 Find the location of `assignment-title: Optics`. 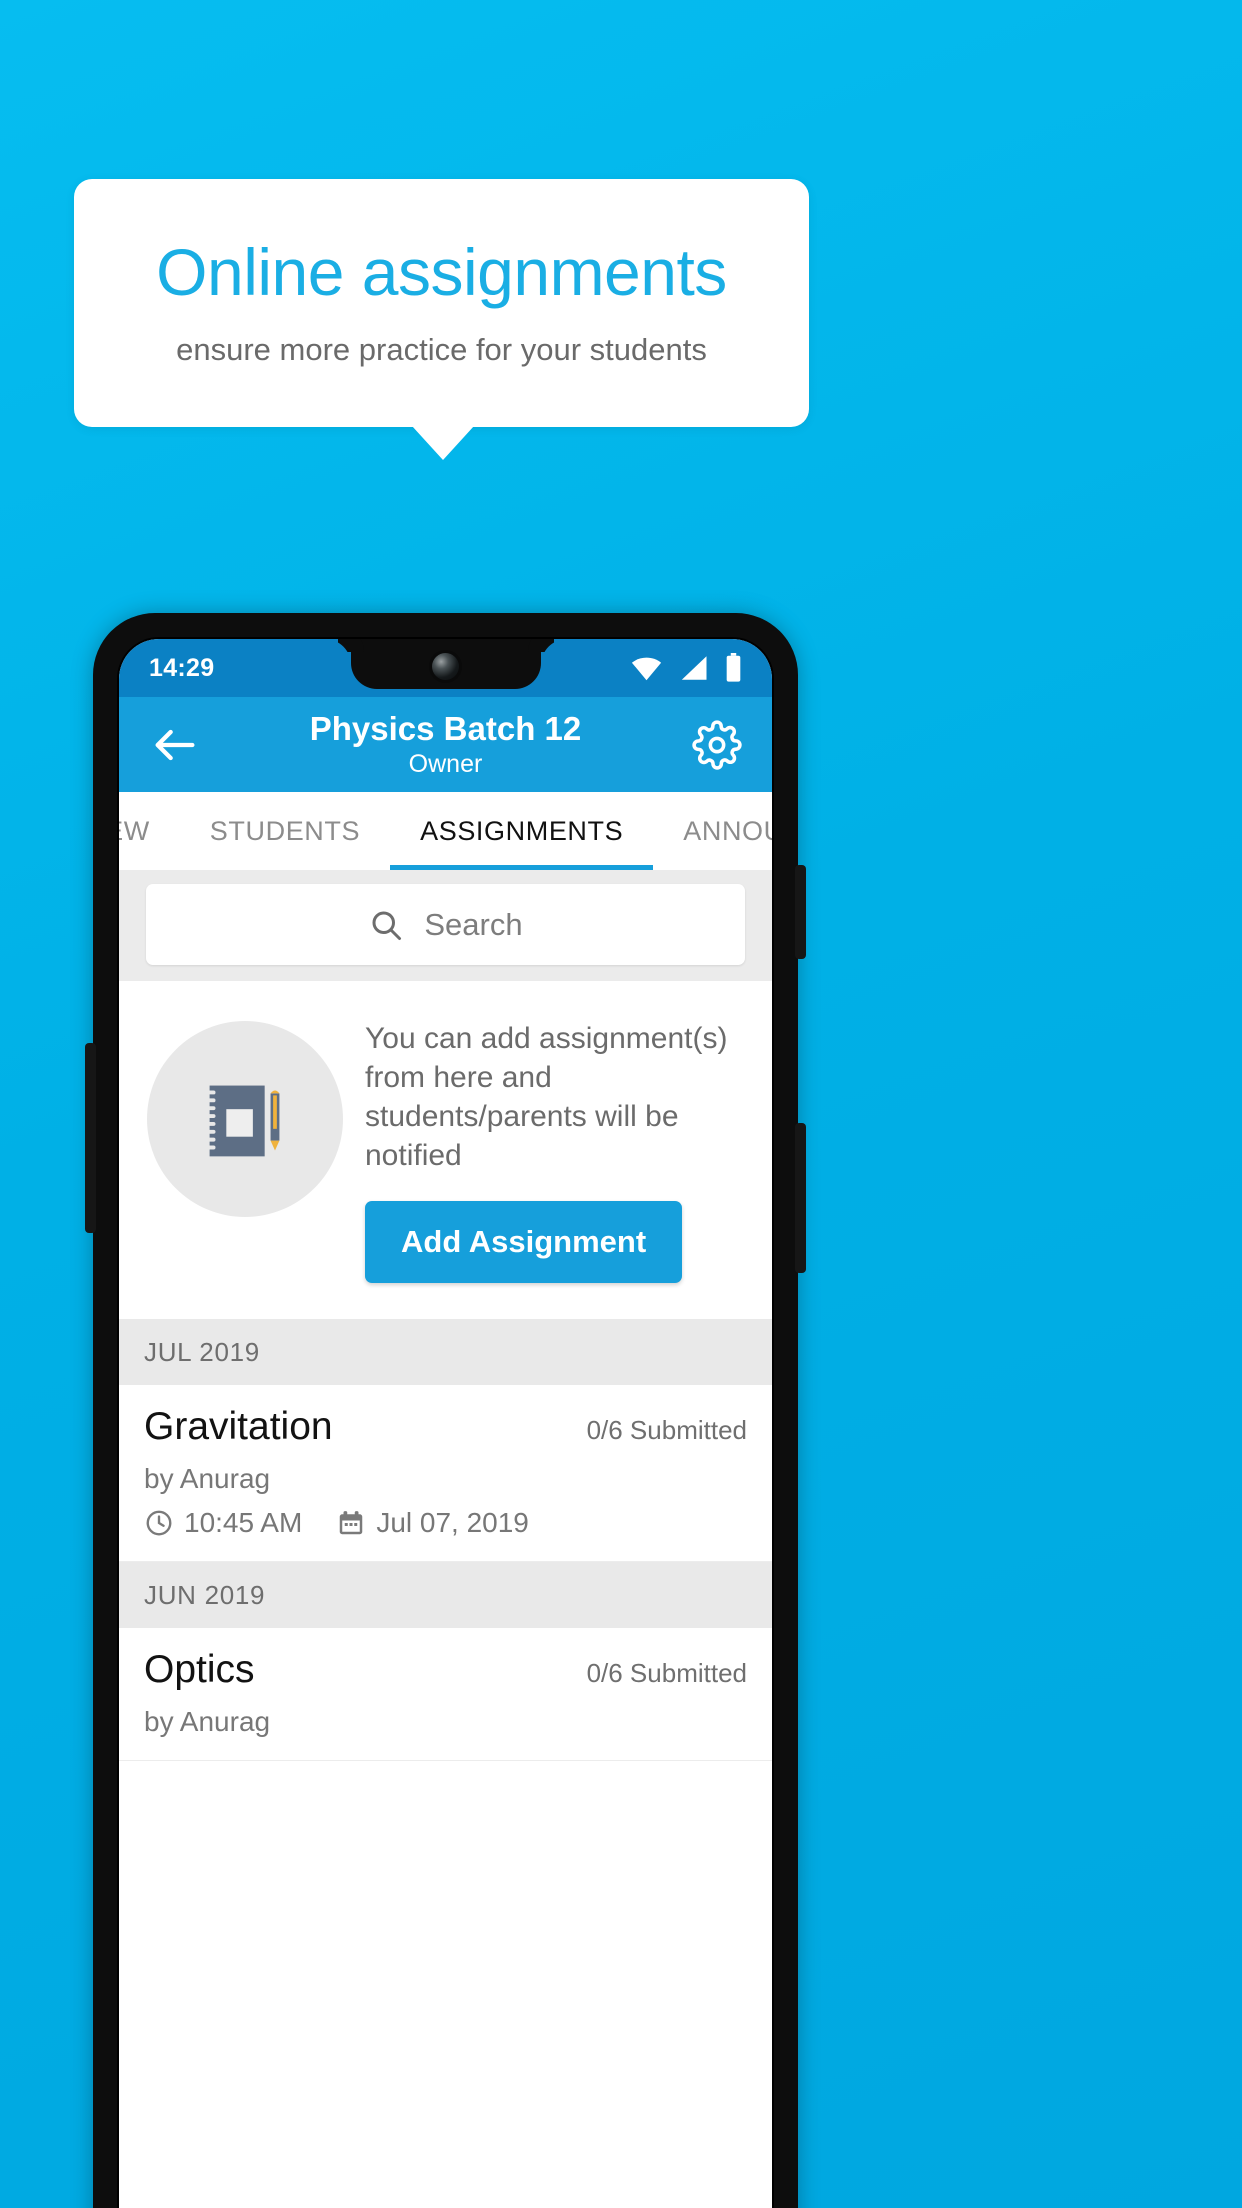

assignment-title: Optics is located at coordinates (199, 1669).